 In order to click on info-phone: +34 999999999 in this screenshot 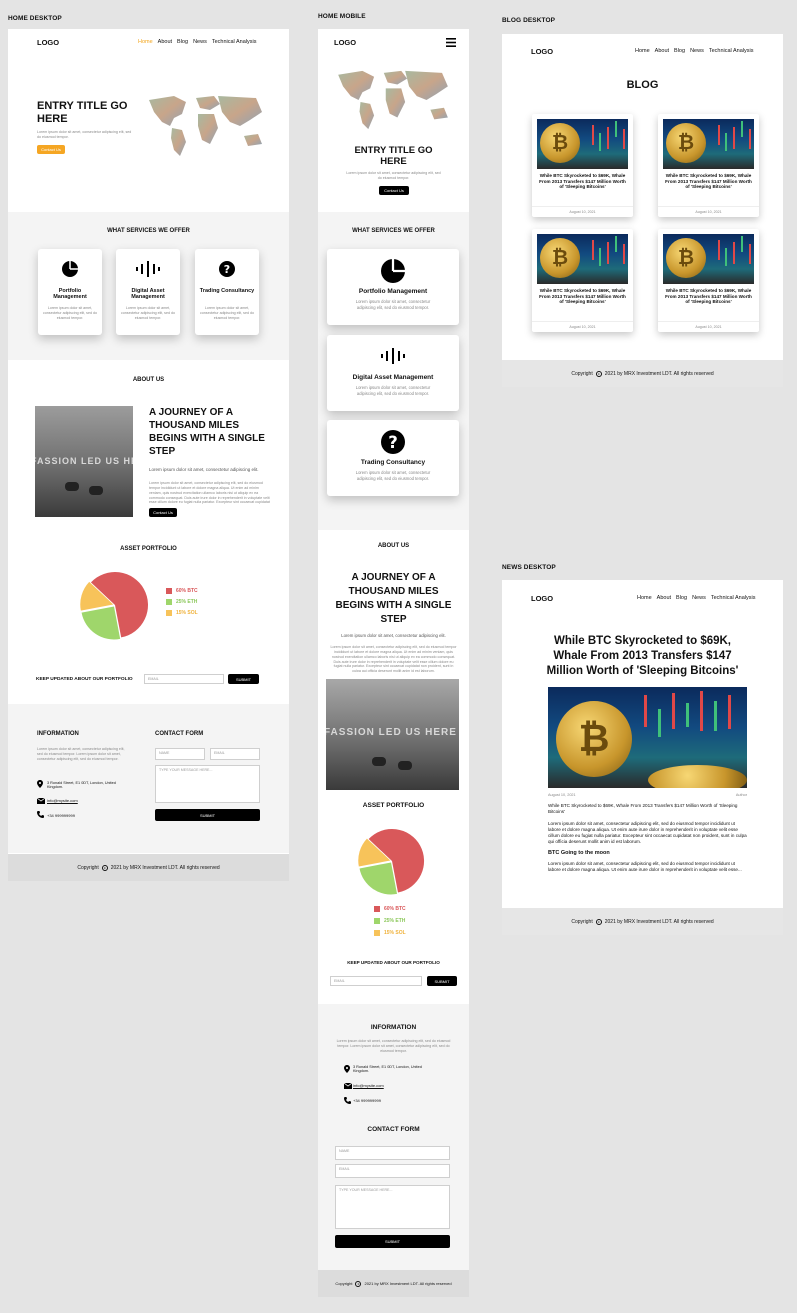, I will do `click(367, 1100)`.